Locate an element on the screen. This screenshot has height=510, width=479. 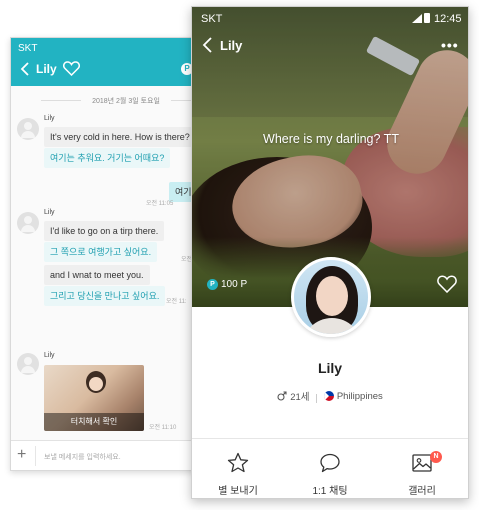
philippines-flag-icon is located at coordinates (328, 396).